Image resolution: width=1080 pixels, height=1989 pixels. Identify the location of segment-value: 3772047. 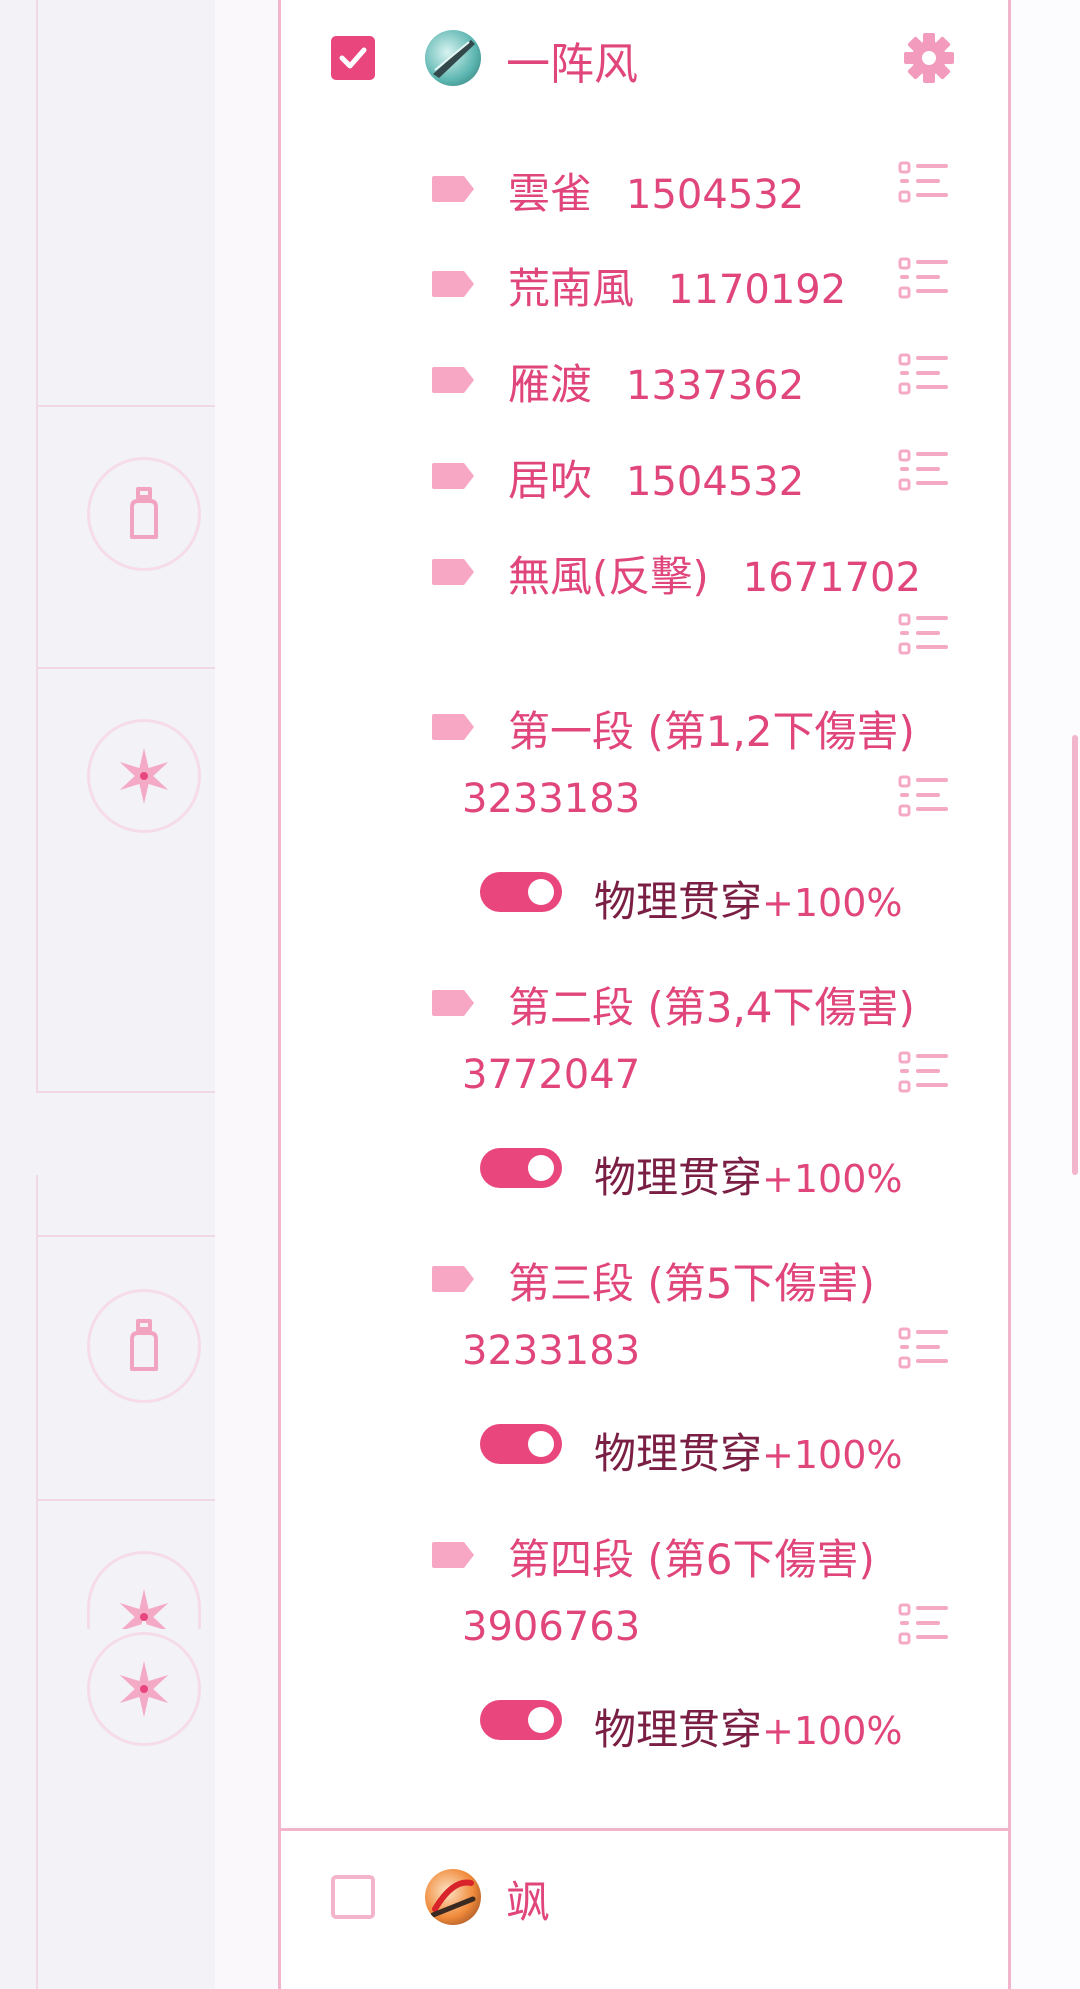
(551, 1075).